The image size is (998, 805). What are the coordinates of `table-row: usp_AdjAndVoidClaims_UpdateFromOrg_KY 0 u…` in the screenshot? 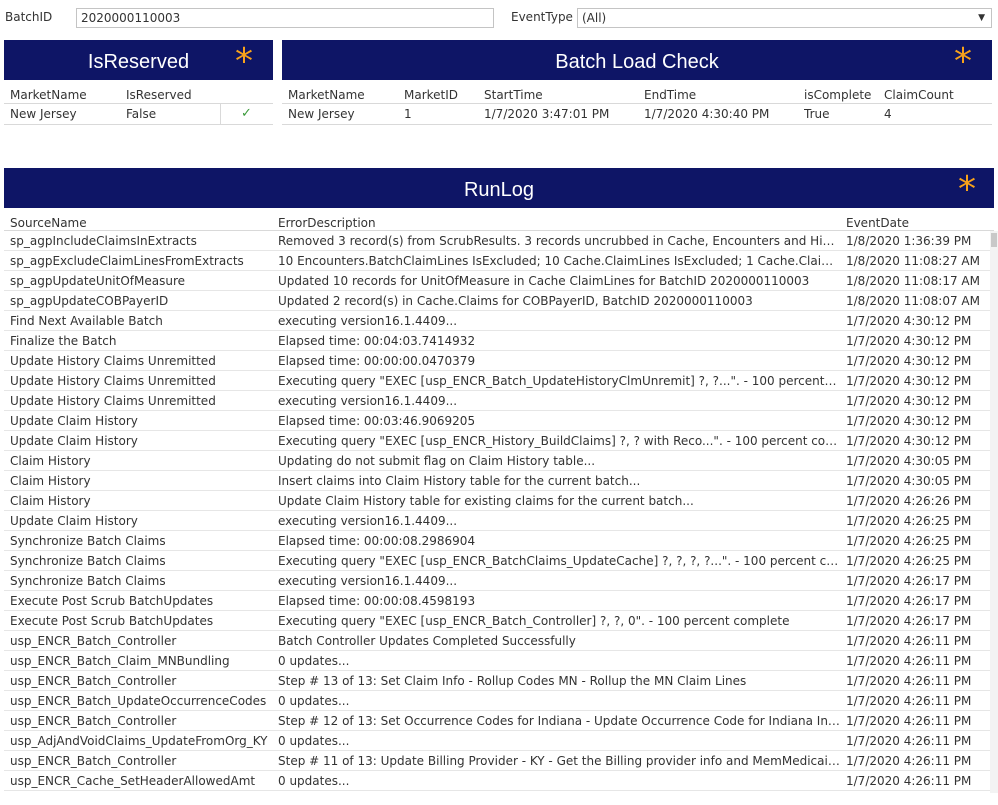 It's located at (497, 741).